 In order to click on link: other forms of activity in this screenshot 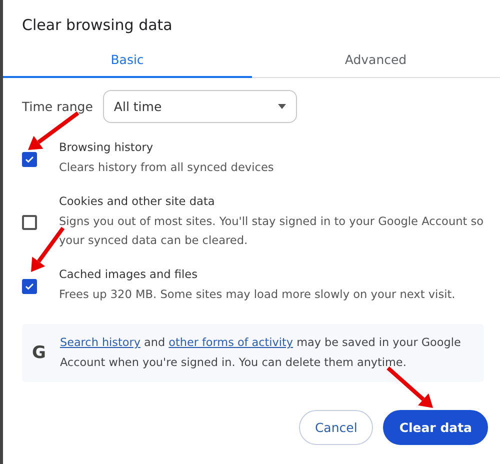, I will do `click(231, 342)`.